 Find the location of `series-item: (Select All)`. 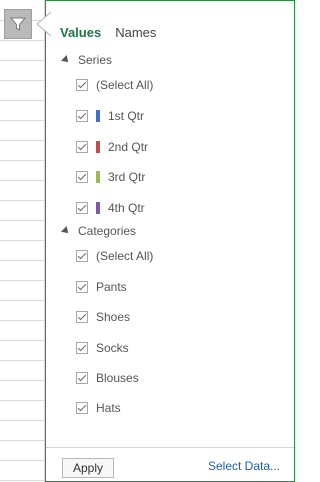

series-item: (Select All) is located at coordinates (114, 85).